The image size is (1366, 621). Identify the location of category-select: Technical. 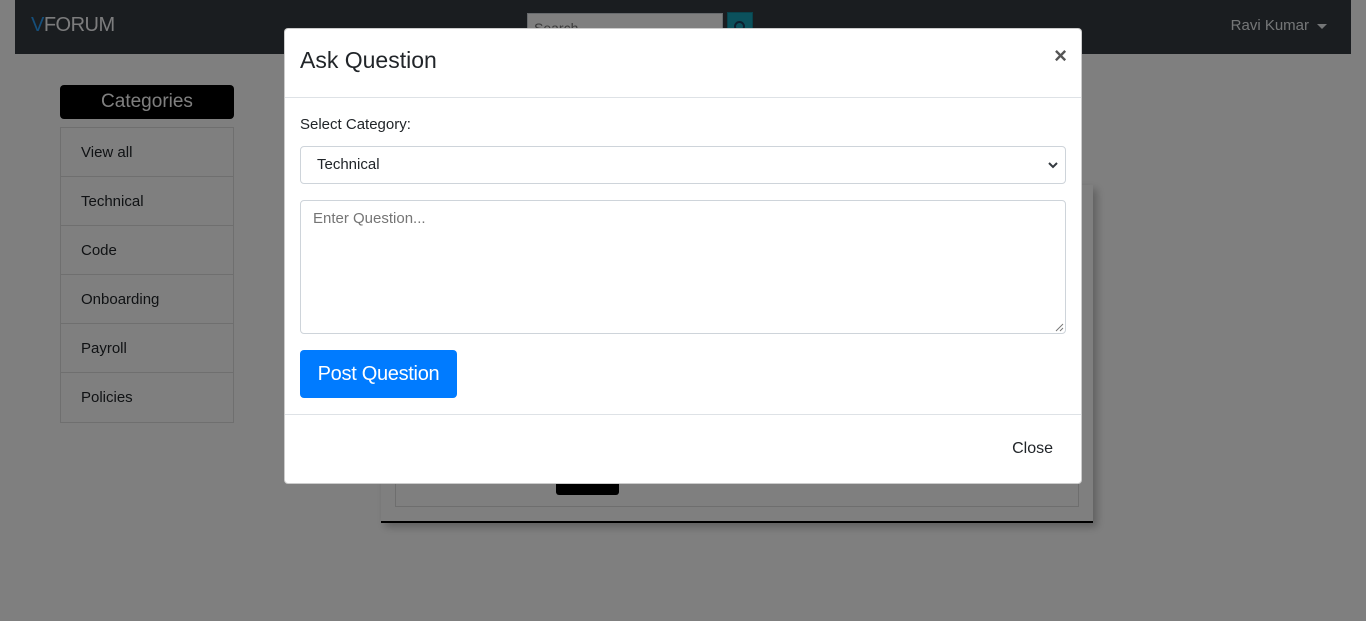
(683, 165).